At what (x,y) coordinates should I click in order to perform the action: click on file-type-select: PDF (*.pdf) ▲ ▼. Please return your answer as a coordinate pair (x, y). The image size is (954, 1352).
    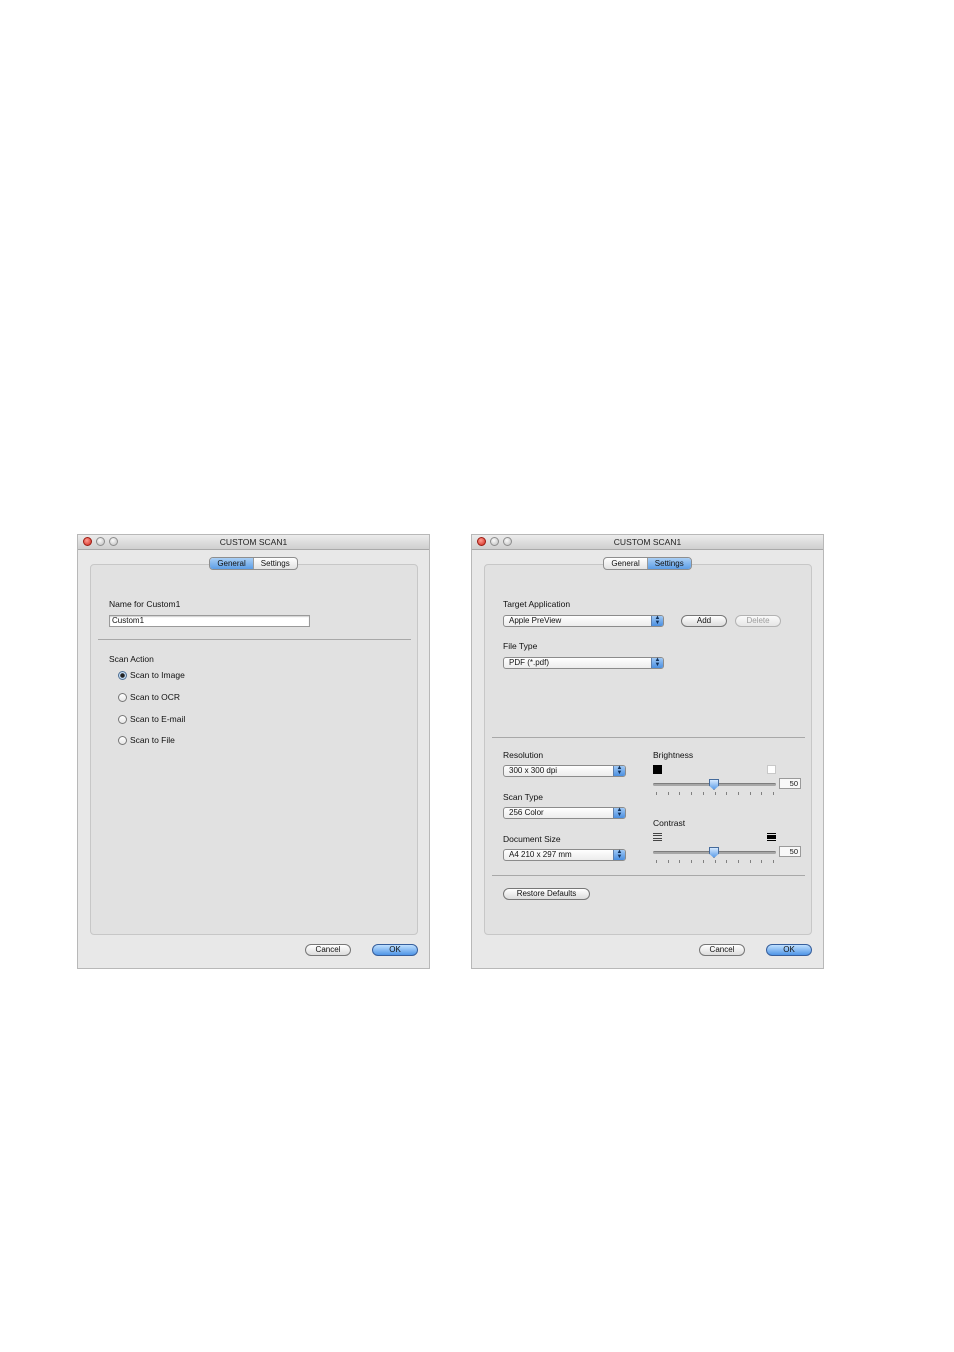
    Looking at the image, I should click on (583, 663).